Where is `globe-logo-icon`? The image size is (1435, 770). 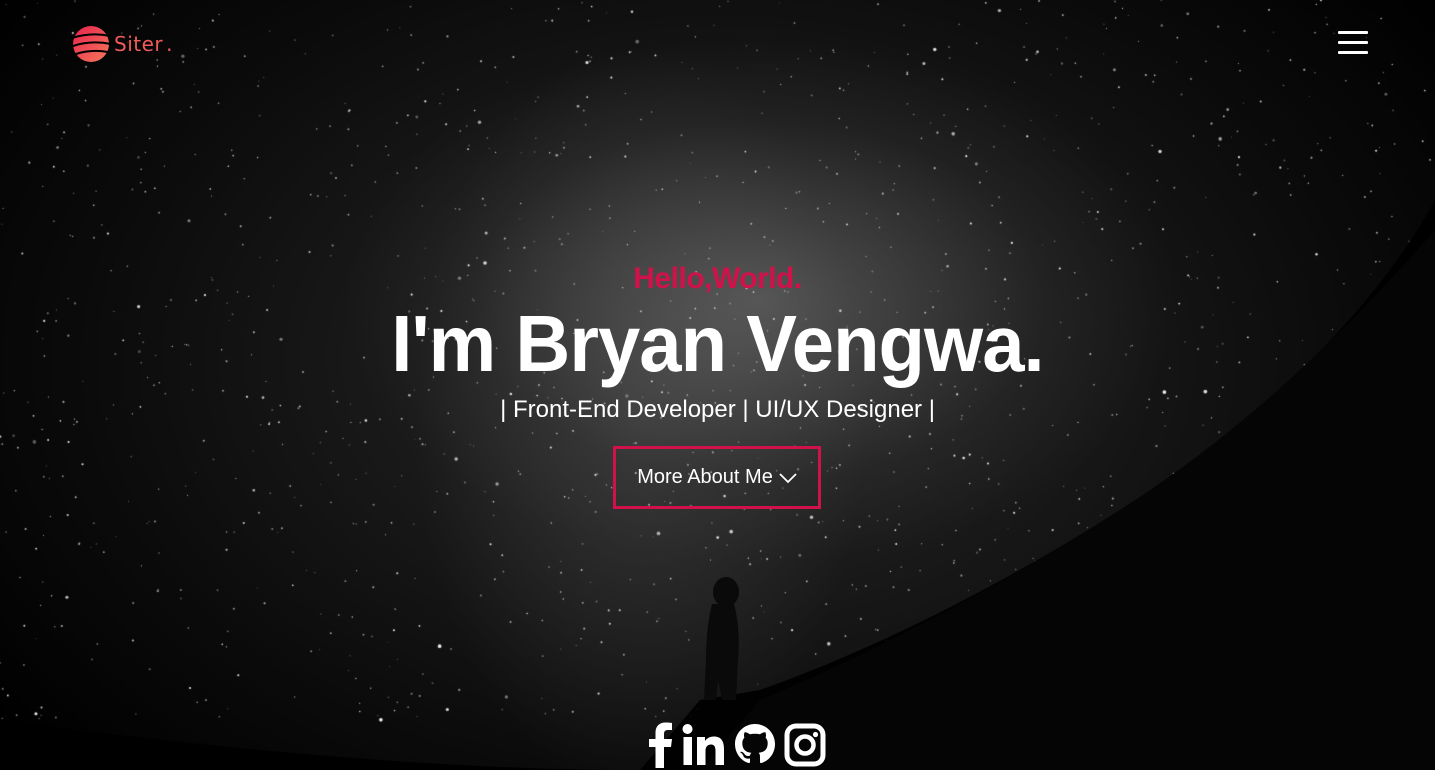
globe-logo-icon is located at coordinates (91, 44).